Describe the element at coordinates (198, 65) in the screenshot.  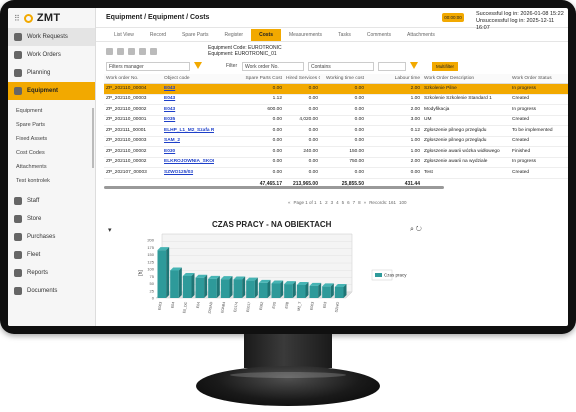
I see `funnel-icon` at that location.